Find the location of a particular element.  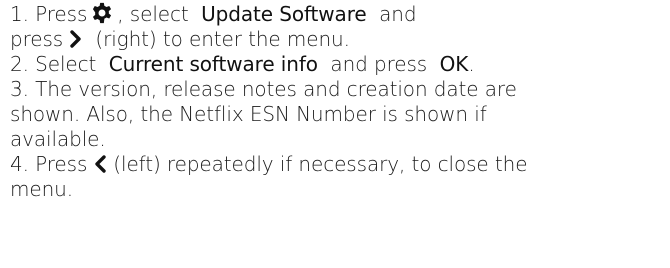

step-4-press: 4. Press is located at coordinates (49, 164).